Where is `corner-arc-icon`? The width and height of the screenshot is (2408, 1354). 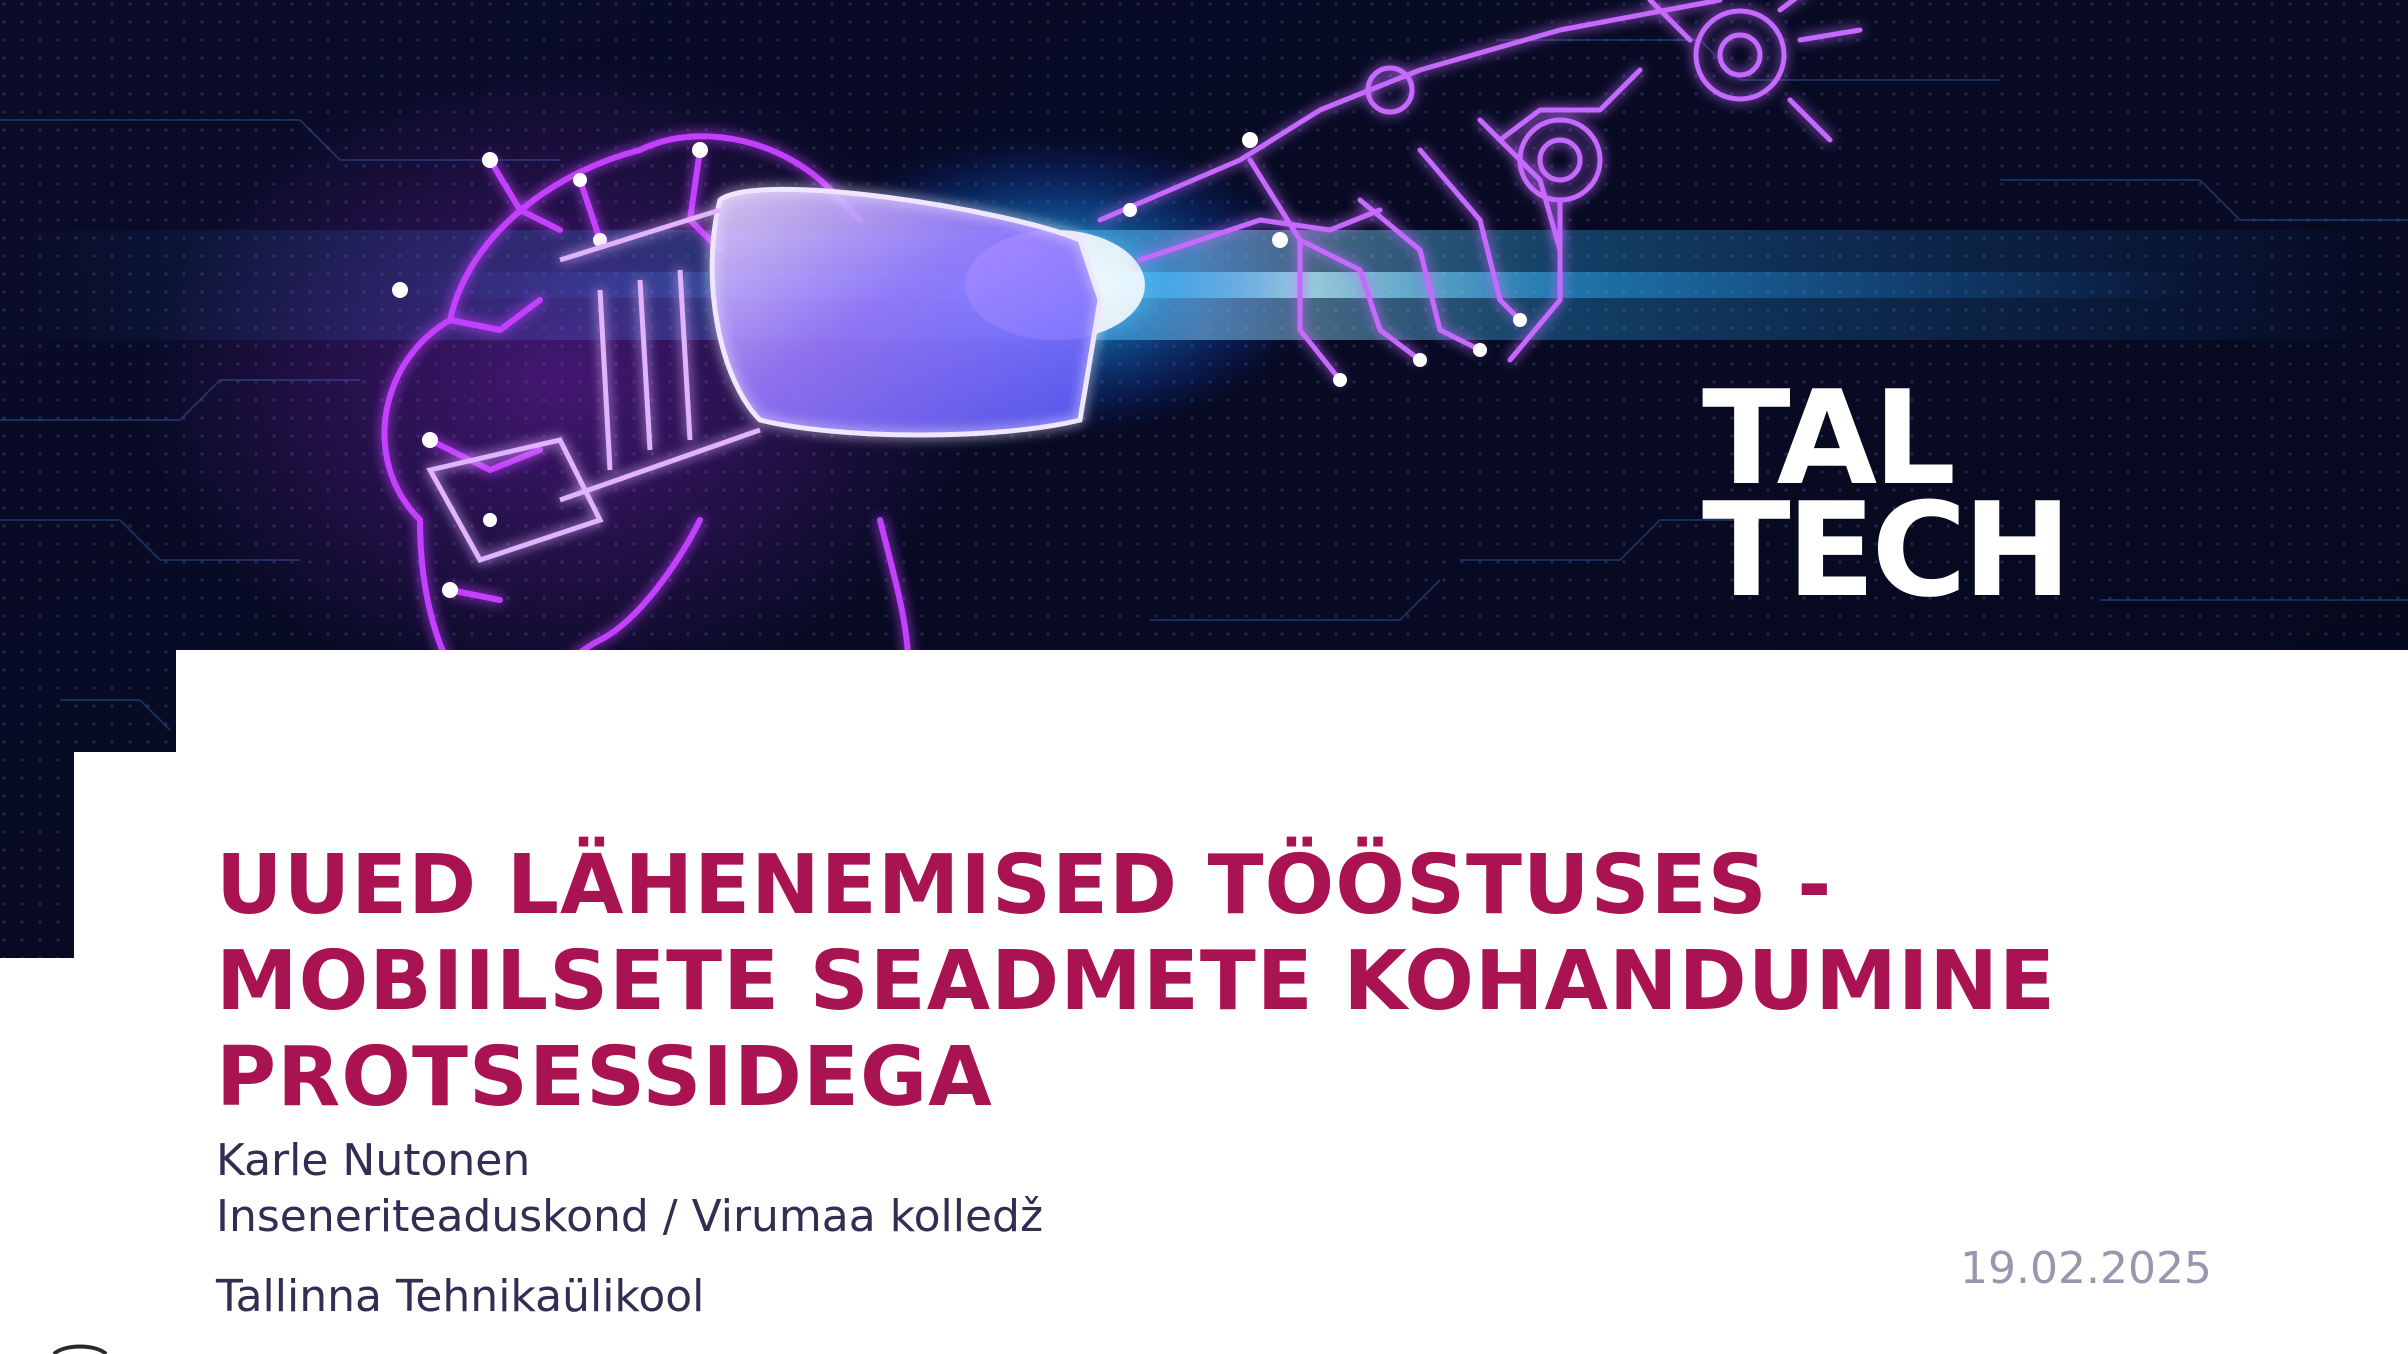 corner-arc-icon is located at coordinates (80, 1349).